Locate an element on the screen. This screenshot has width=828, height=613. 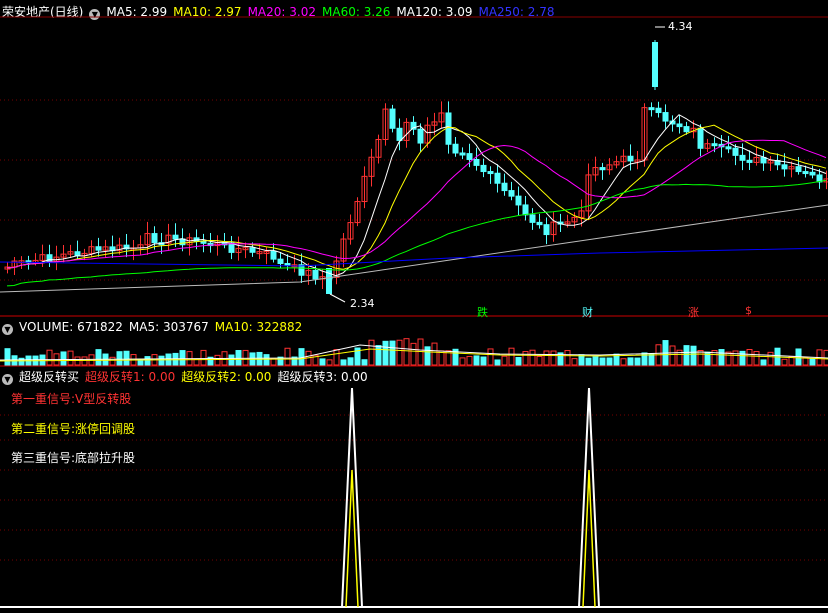
tag-zhang: 涨 is located at coordinates (693, 312).